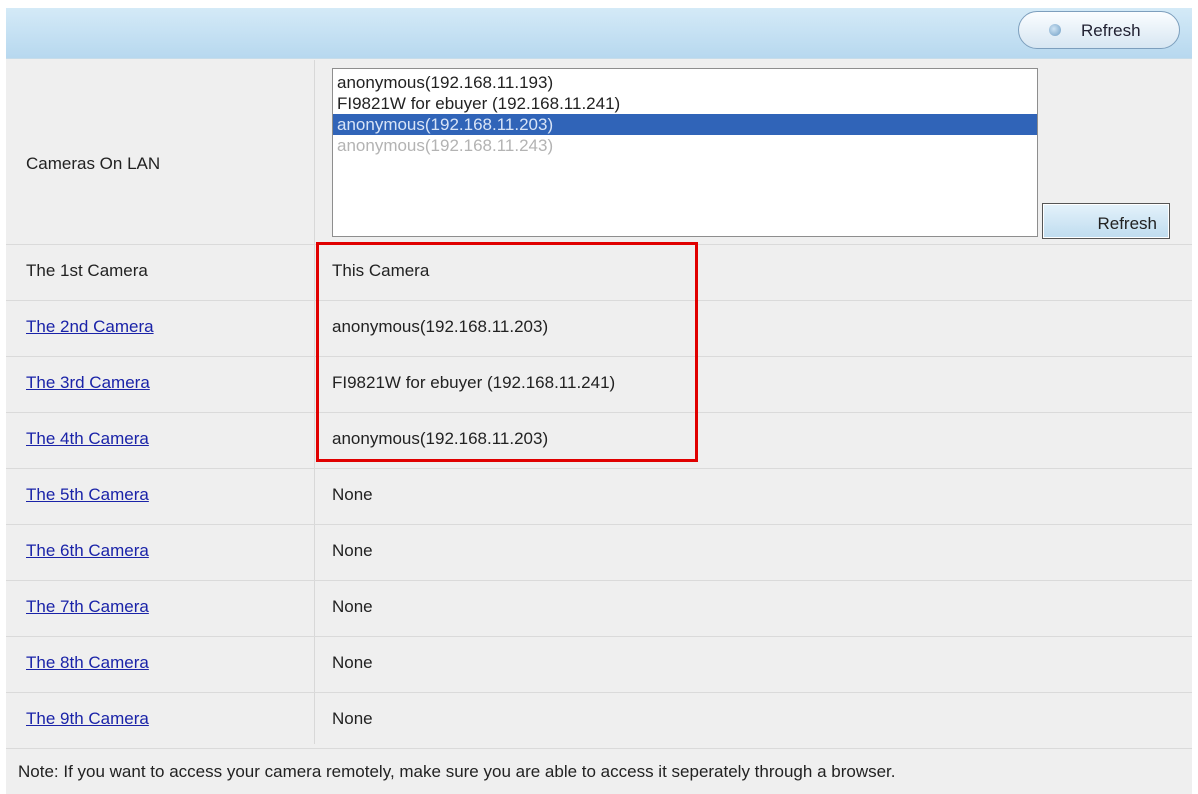  What do you see at coordinates (352, 494) in the screenshot?
I see `camera-5-value: None` at bounding box center [352, 494].